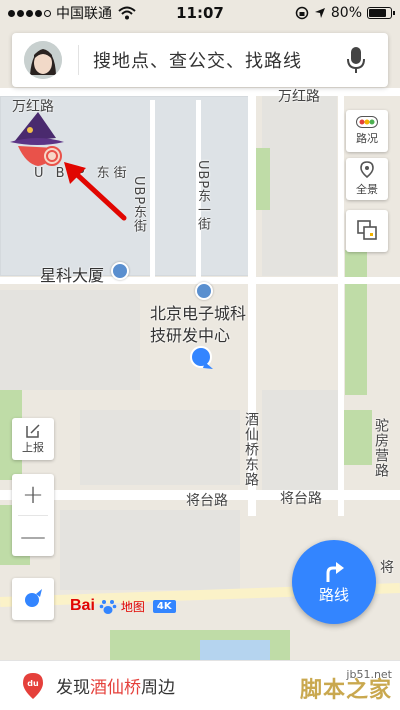 This screenshot has width=400, height=710. I want to click on baidu-map-logo: Bai 地图 4K, so click(123, 606).